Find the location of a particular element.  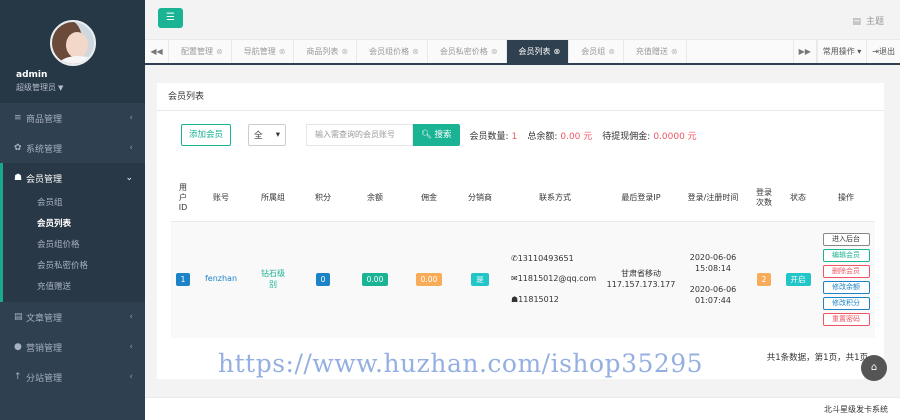

delete-member-button: 删除会员 is located at coordinates (846, 272).